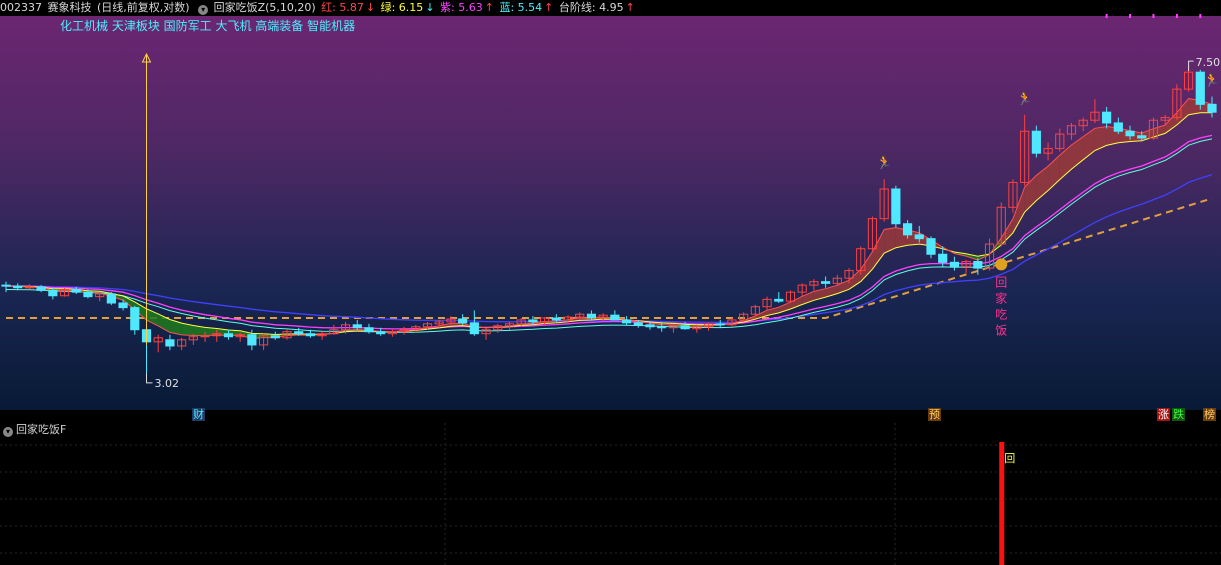 The width and height of the screenshot is (1221, 565). What do you see at coordinates (167, 383) in the screenshot?
I see `low-marker-label: 3.02` at bounding box center [167, 383].